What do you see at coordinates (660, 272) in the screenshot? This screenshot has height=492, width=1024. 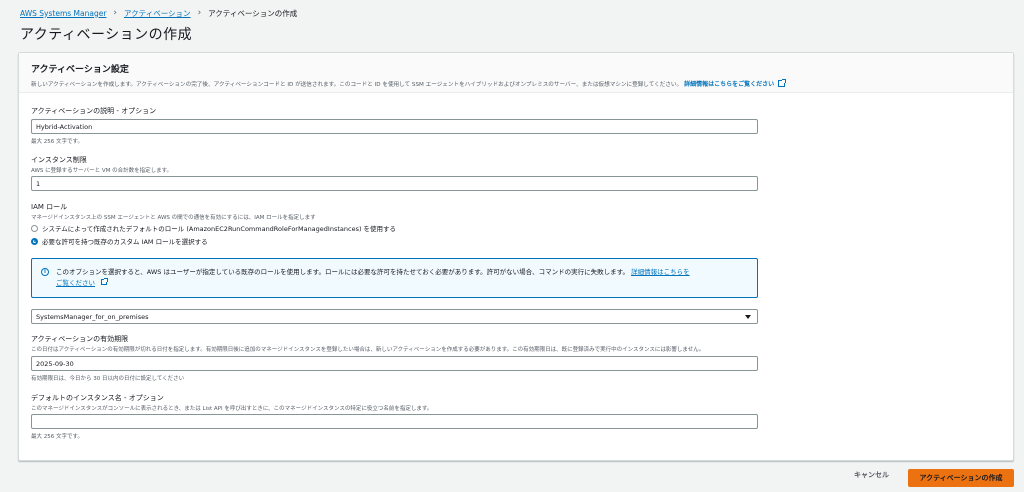 I see `alert-info-link: 詳細情報はこちらを` at bounding box center [660, 272].